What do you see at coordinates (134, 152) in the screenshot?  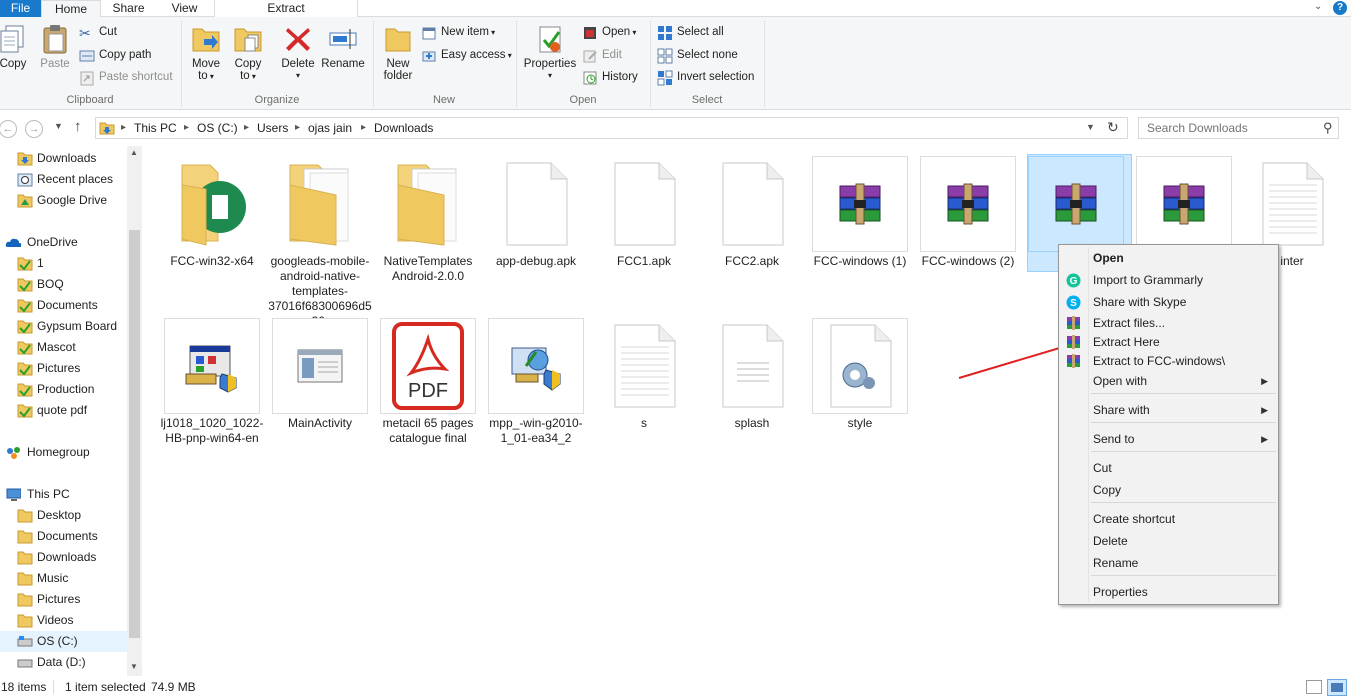 I see `scroll-up-arrow-icon: ▲` at bounding box center [134, 152].